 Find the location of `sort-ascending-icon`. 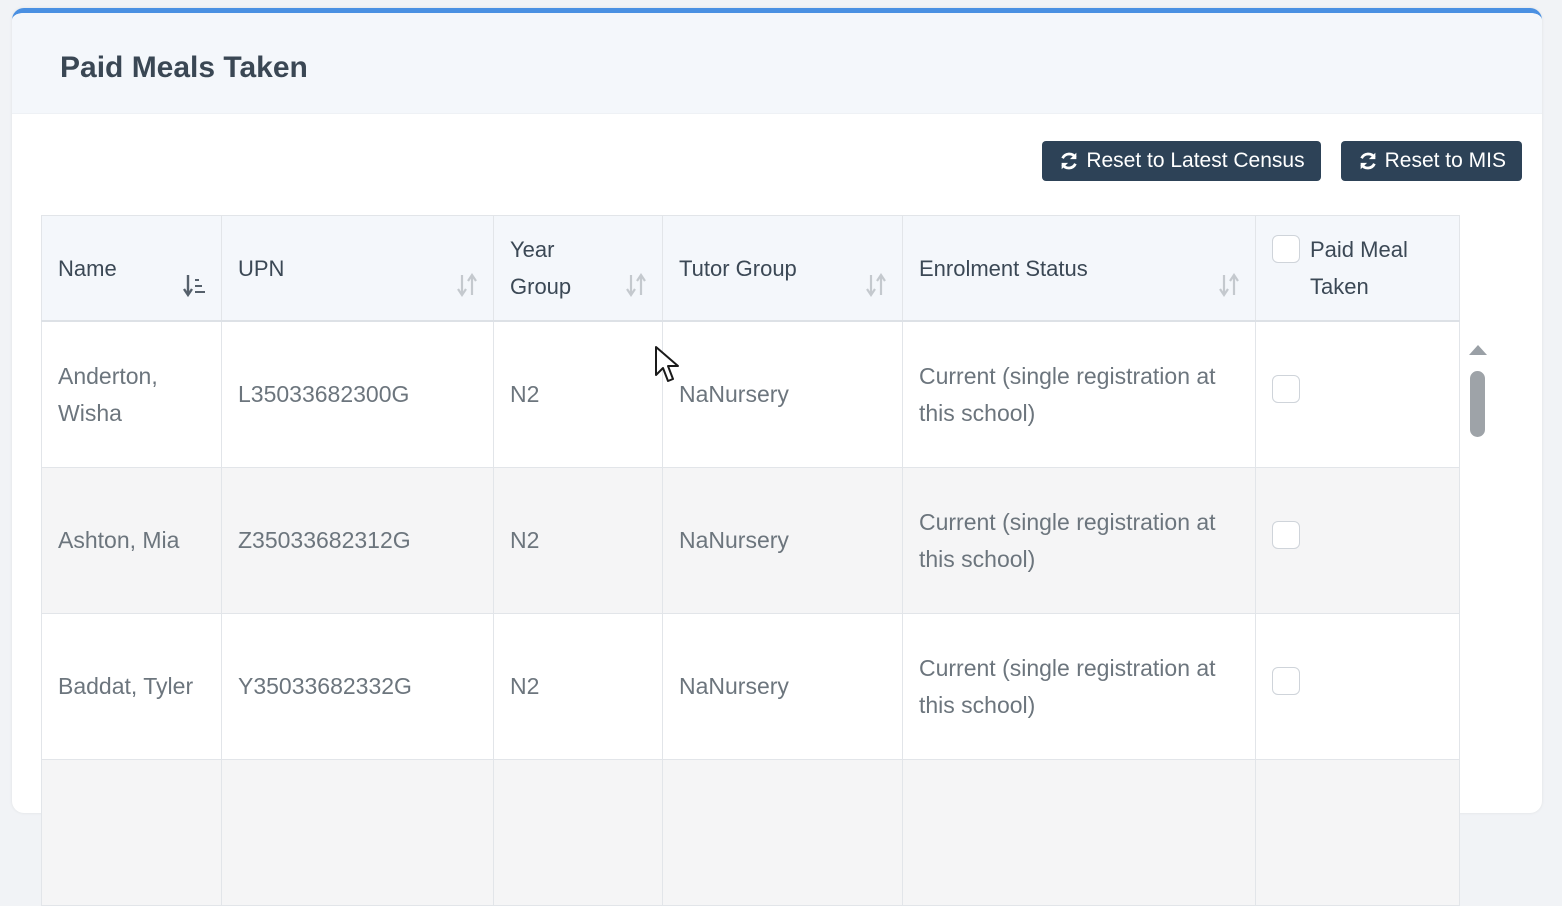

sort-ascending-icon is located at coordinates (195, 285).